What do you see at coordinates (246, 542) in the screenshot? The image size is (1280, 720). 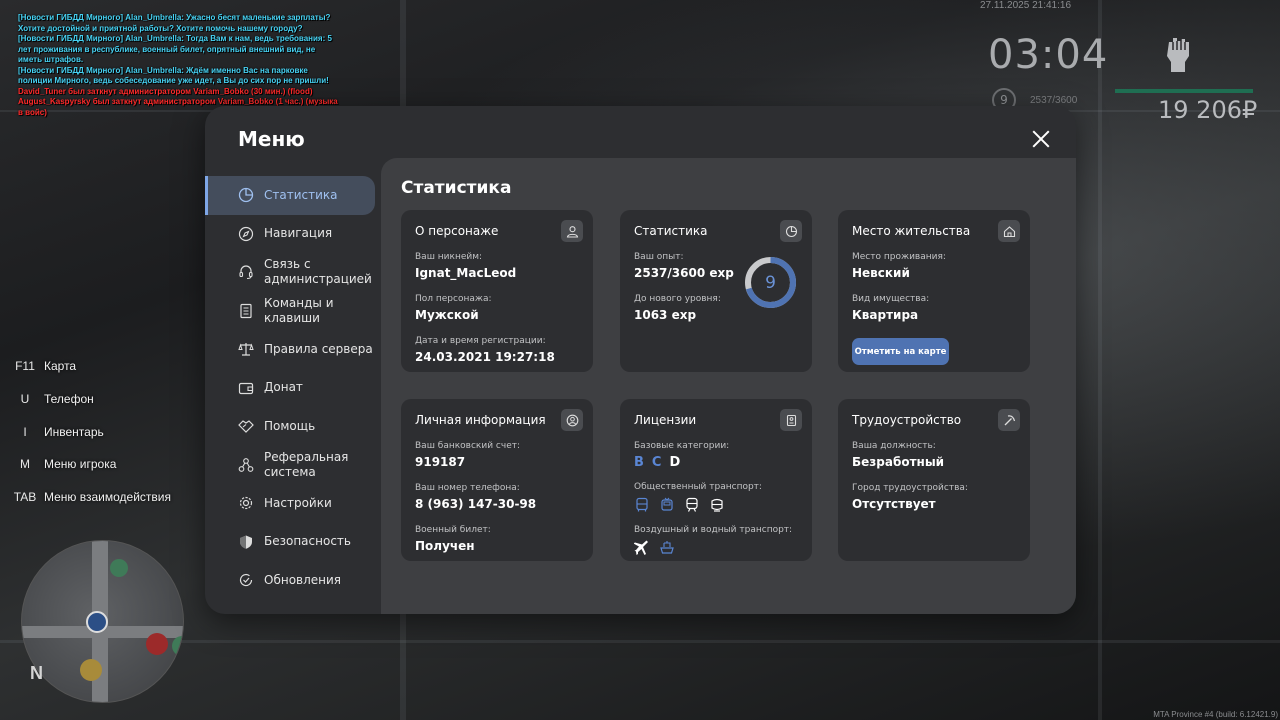 I see `shield-icon` at bounding box center [246, 542].